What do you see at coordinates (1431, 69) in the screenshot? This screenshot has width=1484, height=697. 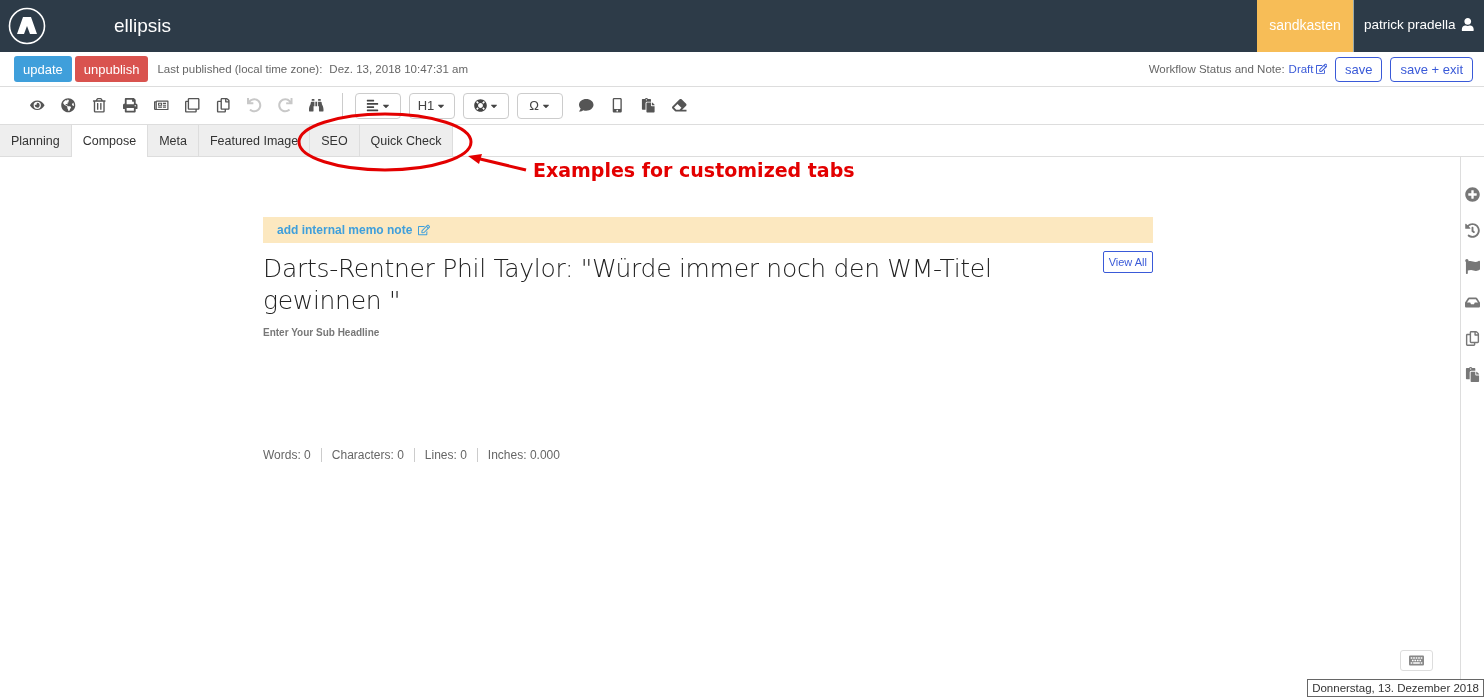 I see `save-exit-button: save + exit` at bounding box center [1431, 69].